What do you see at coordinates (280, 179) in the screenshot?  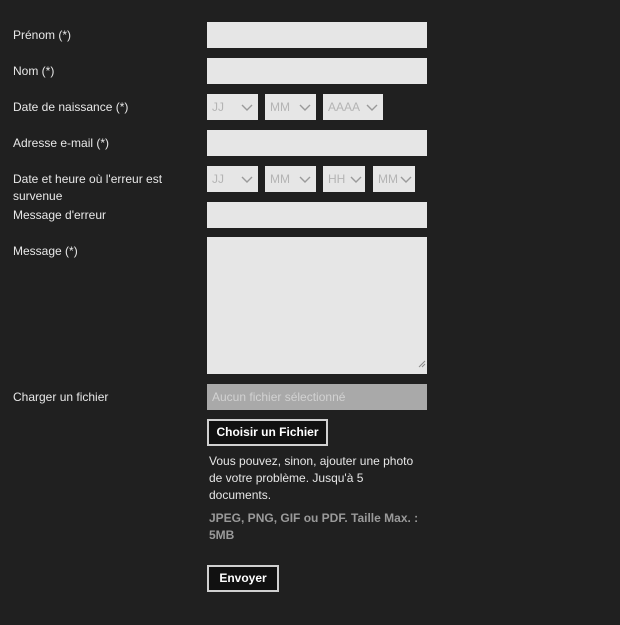 I see `error-month-value: MM` at bounding box center [280, 179].